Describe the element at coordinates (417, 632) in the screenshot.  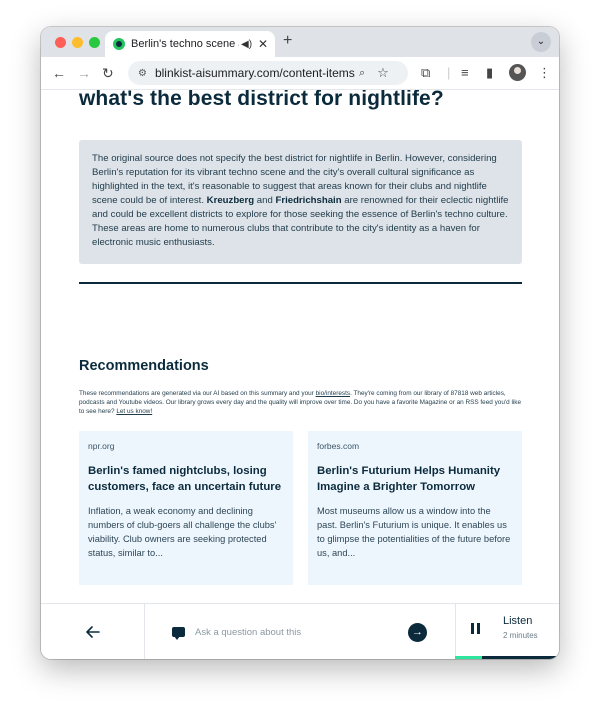
I see `send-arrow-icon: →` at that location.